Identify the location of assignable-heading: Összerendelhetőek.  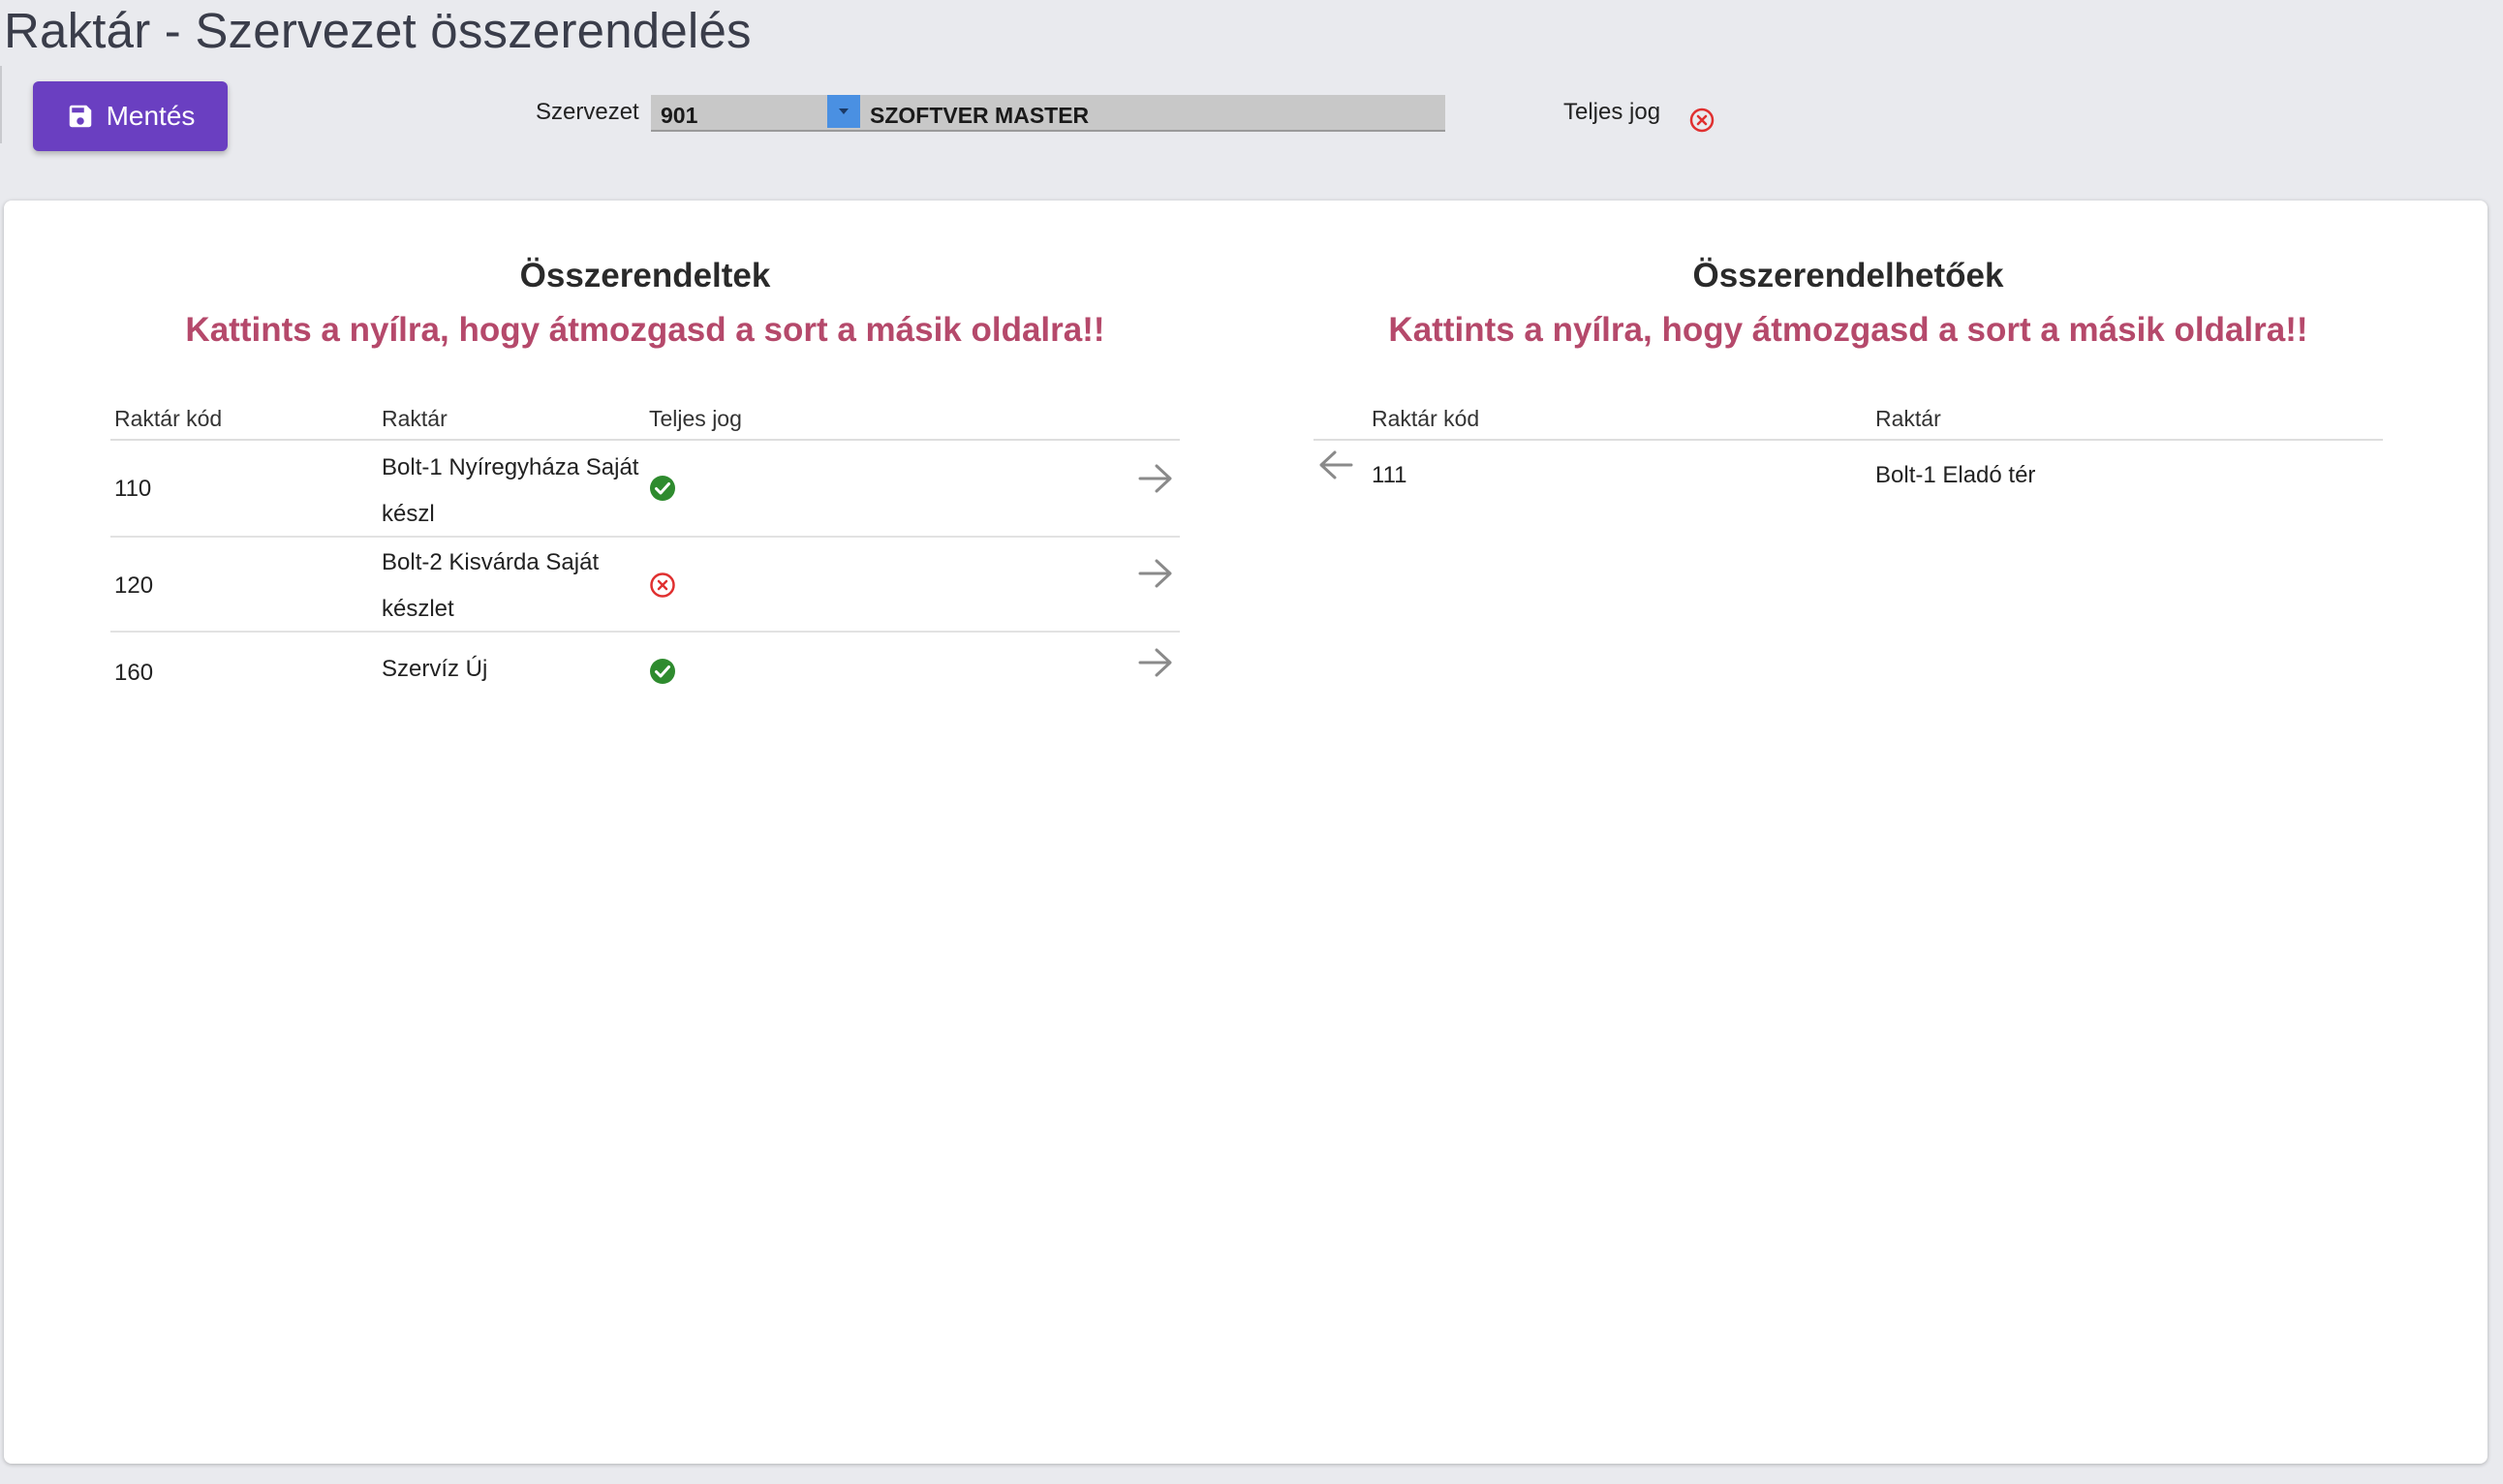
(1848, 275).